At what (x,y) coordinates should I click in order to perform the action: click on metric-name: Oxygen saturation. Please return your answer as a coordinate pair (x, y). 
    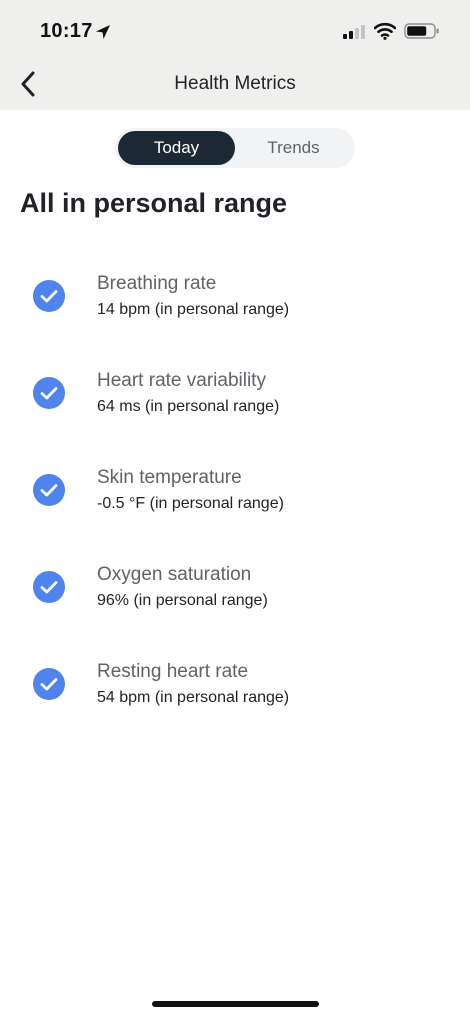
    Looking at the image, I should click on (174, 574).